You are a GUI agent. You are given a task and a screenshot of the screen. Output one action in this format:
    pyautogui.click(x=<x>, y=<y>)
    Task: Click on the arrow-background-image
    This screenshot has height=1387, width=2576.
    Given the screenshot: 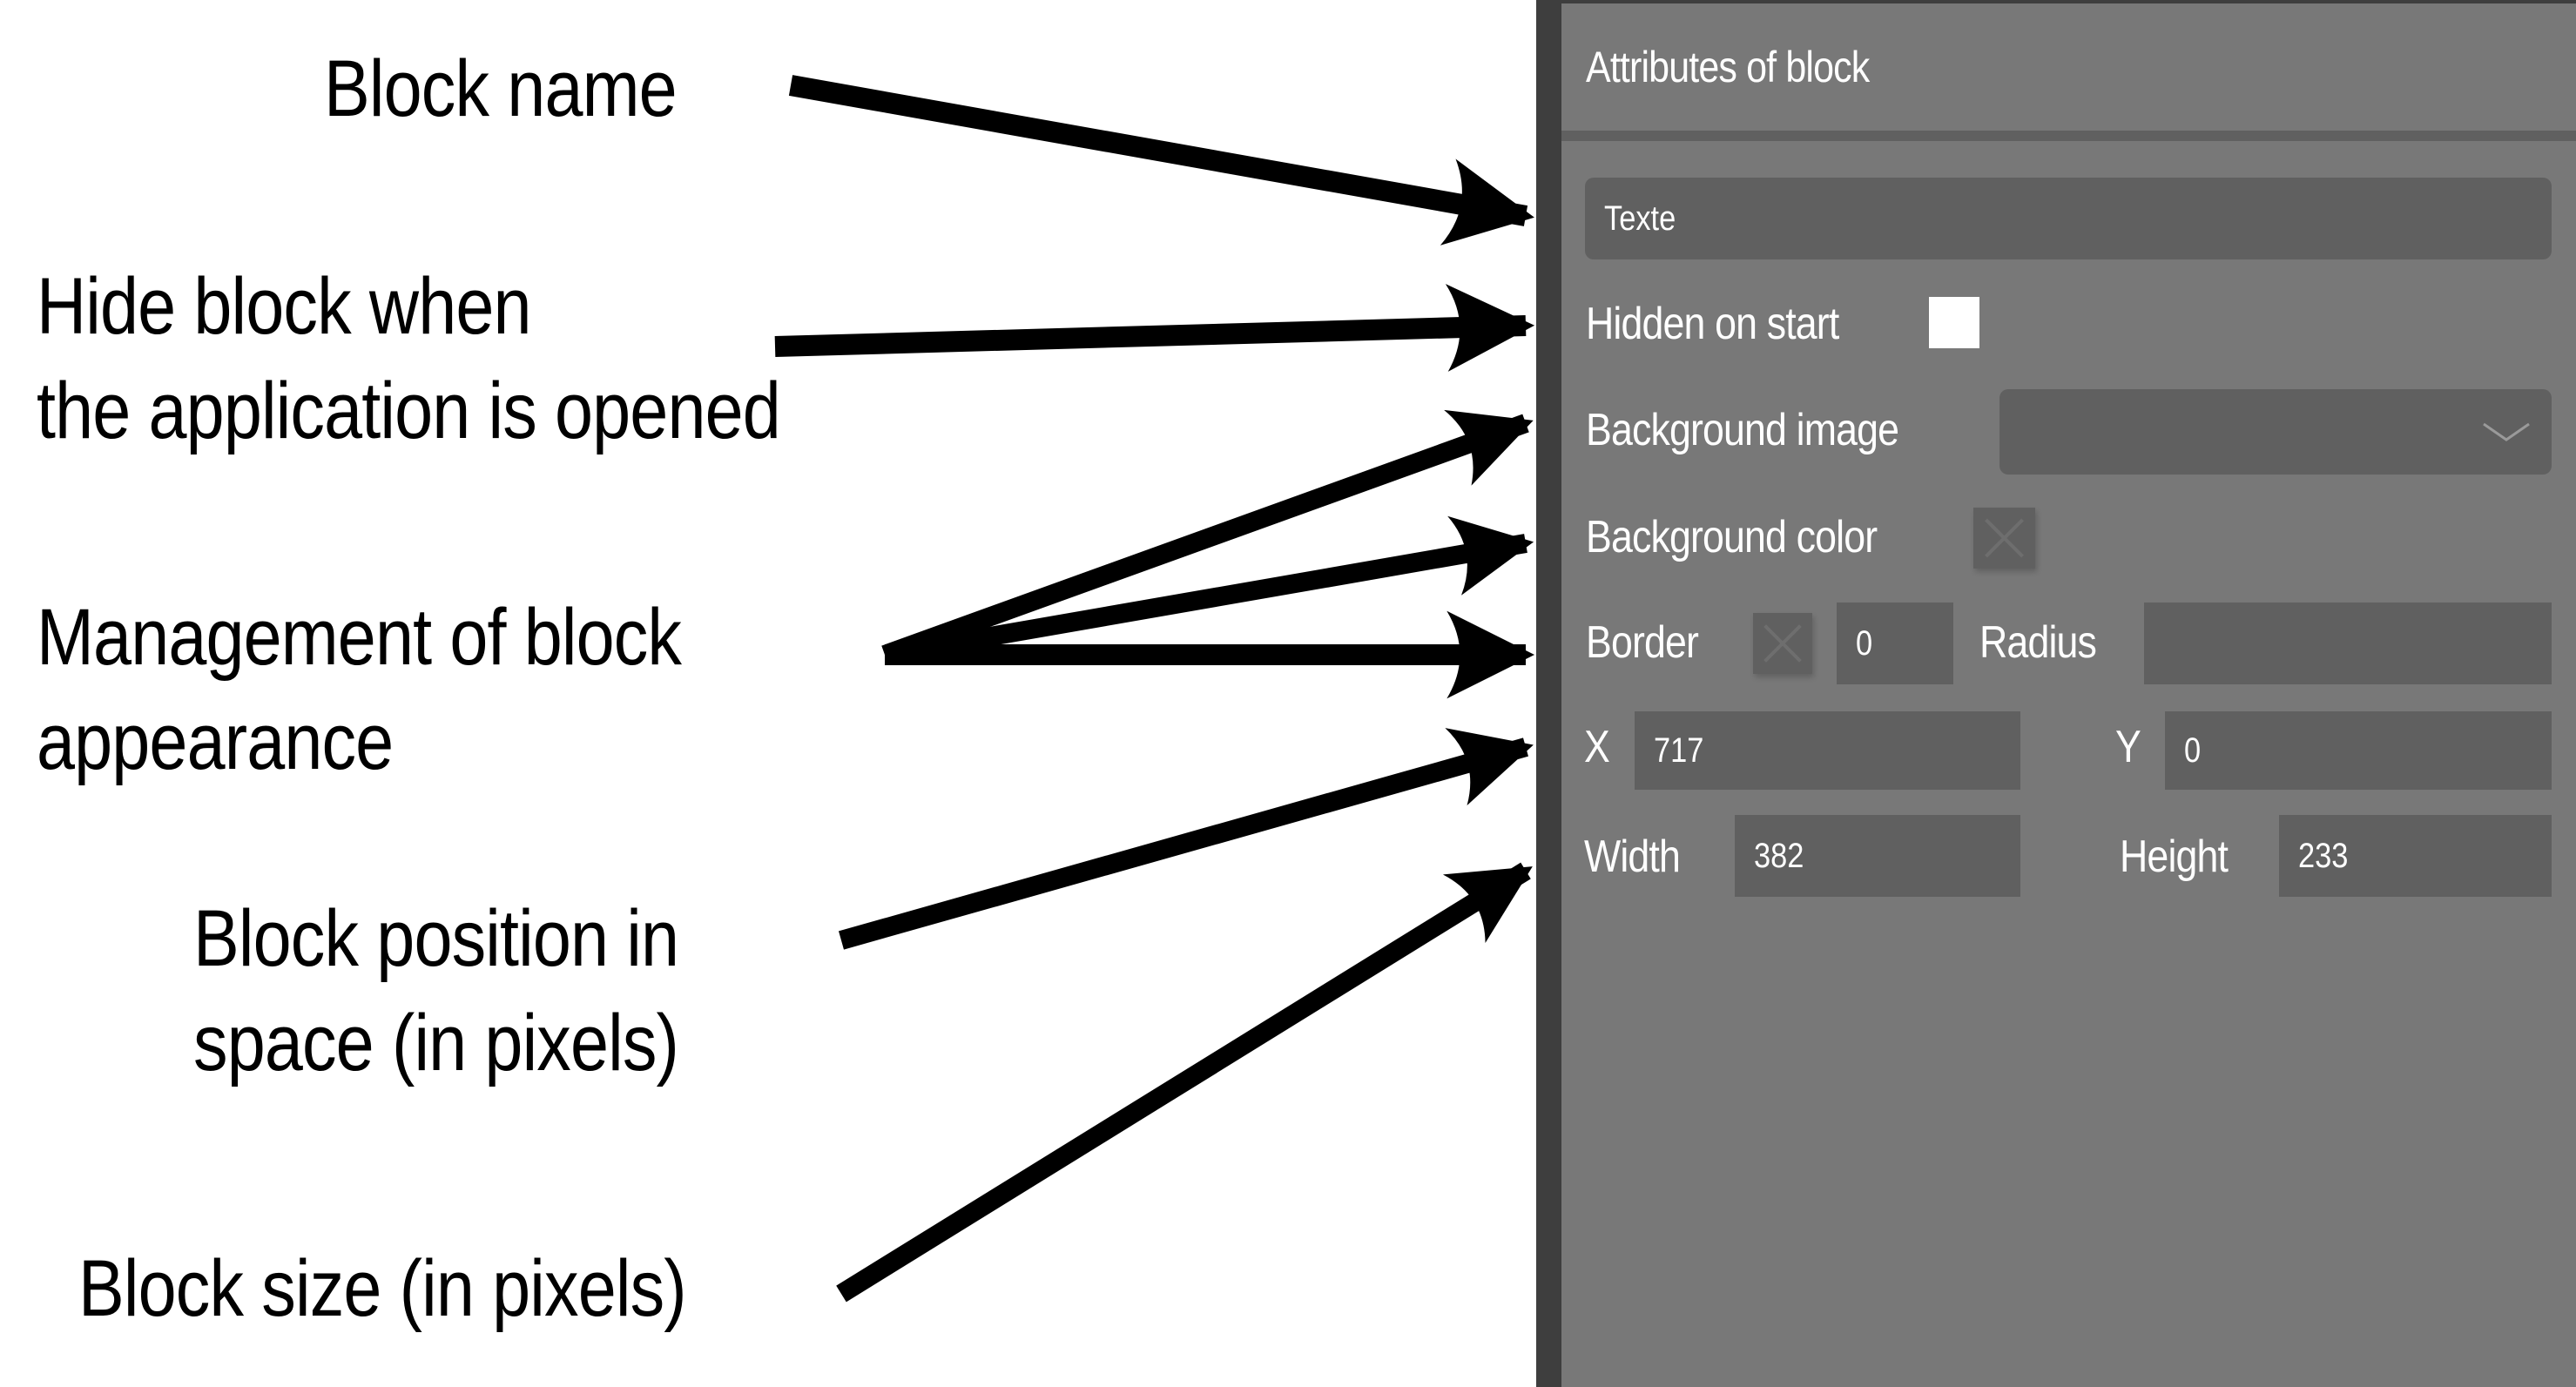 What is the action you would take?
    pyautogui.click(x=1207, y=537)
    